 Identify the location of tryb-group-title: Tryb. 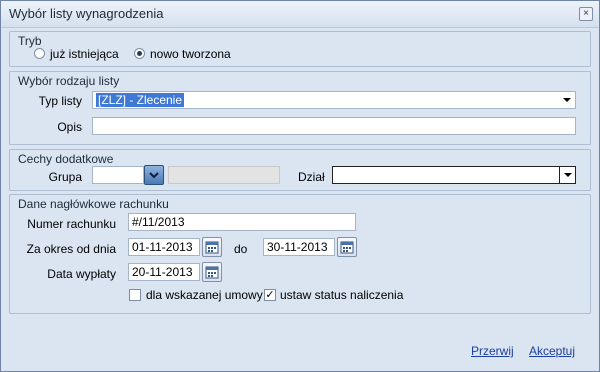
(30, 41).